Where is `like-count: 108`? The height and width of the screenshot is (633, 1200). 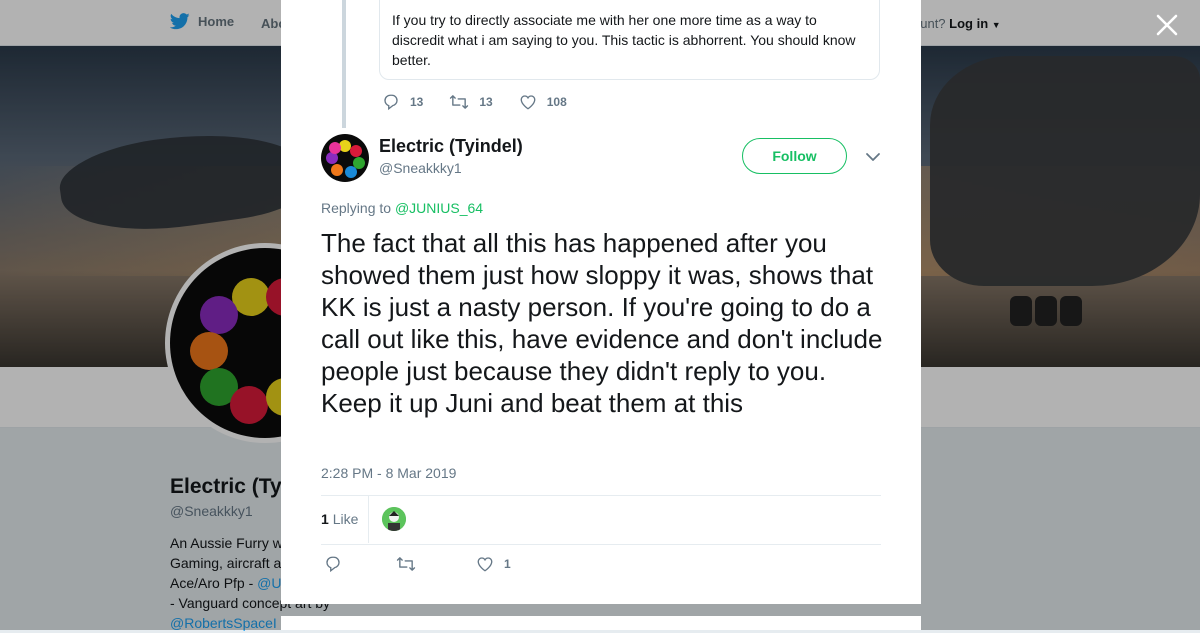
like-count: 108 is located at coordinates (556, 102).